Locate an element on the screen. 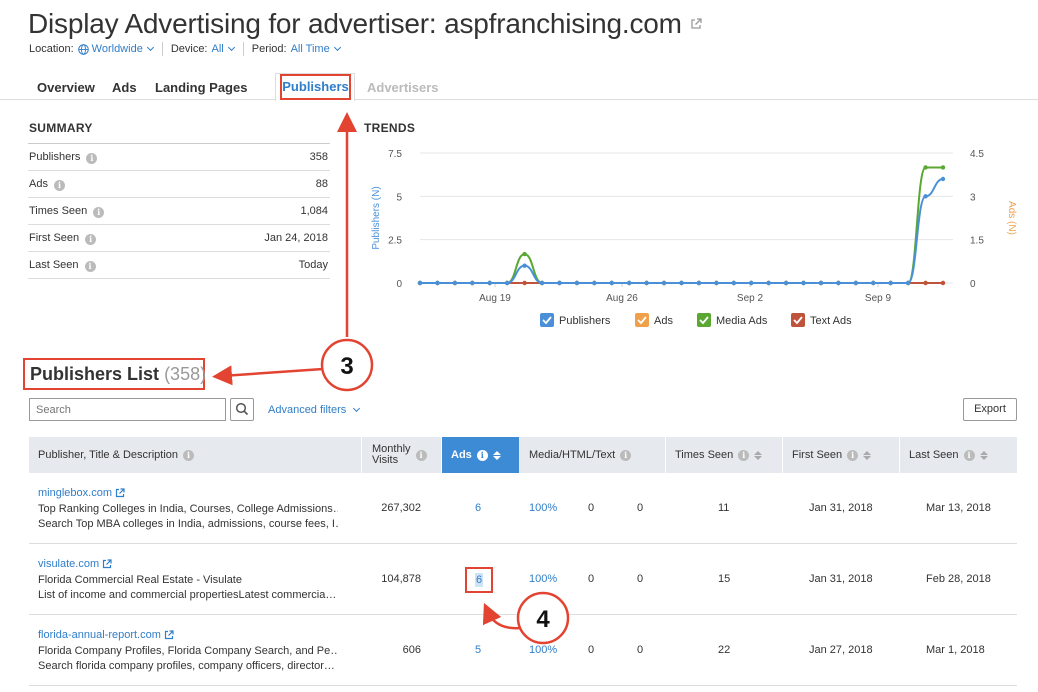  summary-label: Times Seen is located at coordinates (58, 210).